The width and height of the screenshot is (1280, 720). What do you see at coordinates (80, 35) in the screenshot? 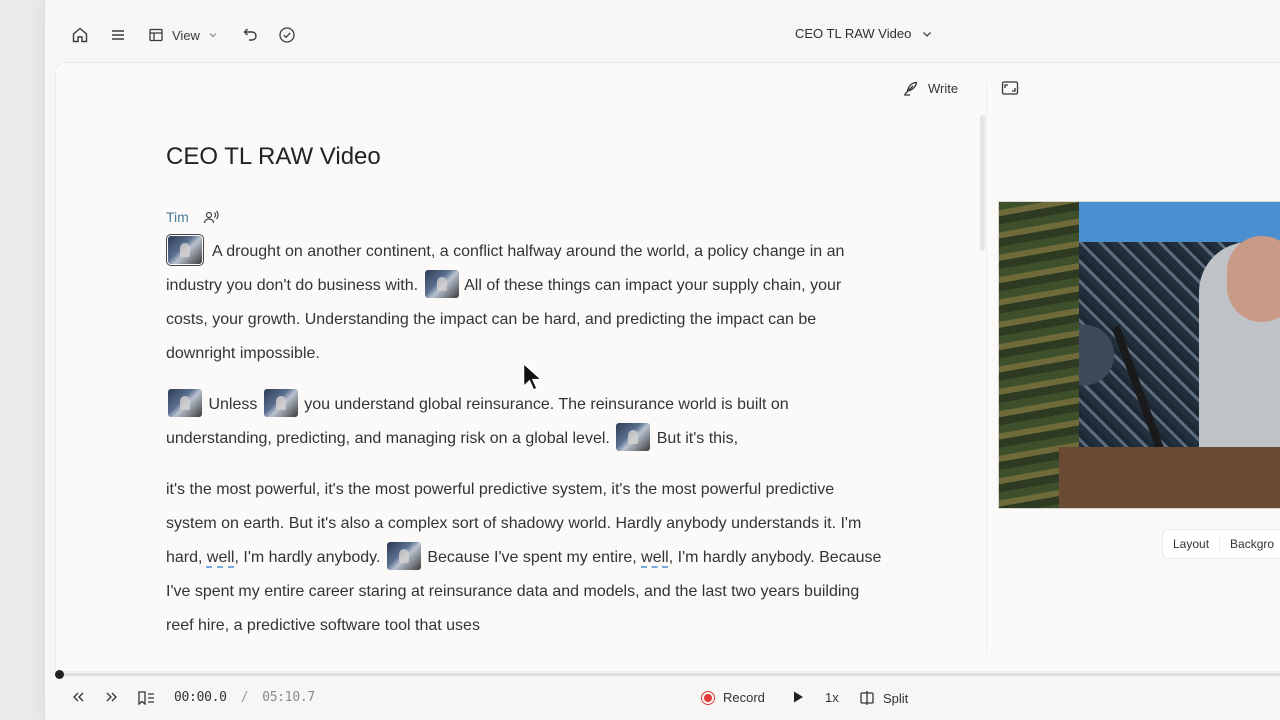
I see `home-icon` at bounding box center [80, 35].